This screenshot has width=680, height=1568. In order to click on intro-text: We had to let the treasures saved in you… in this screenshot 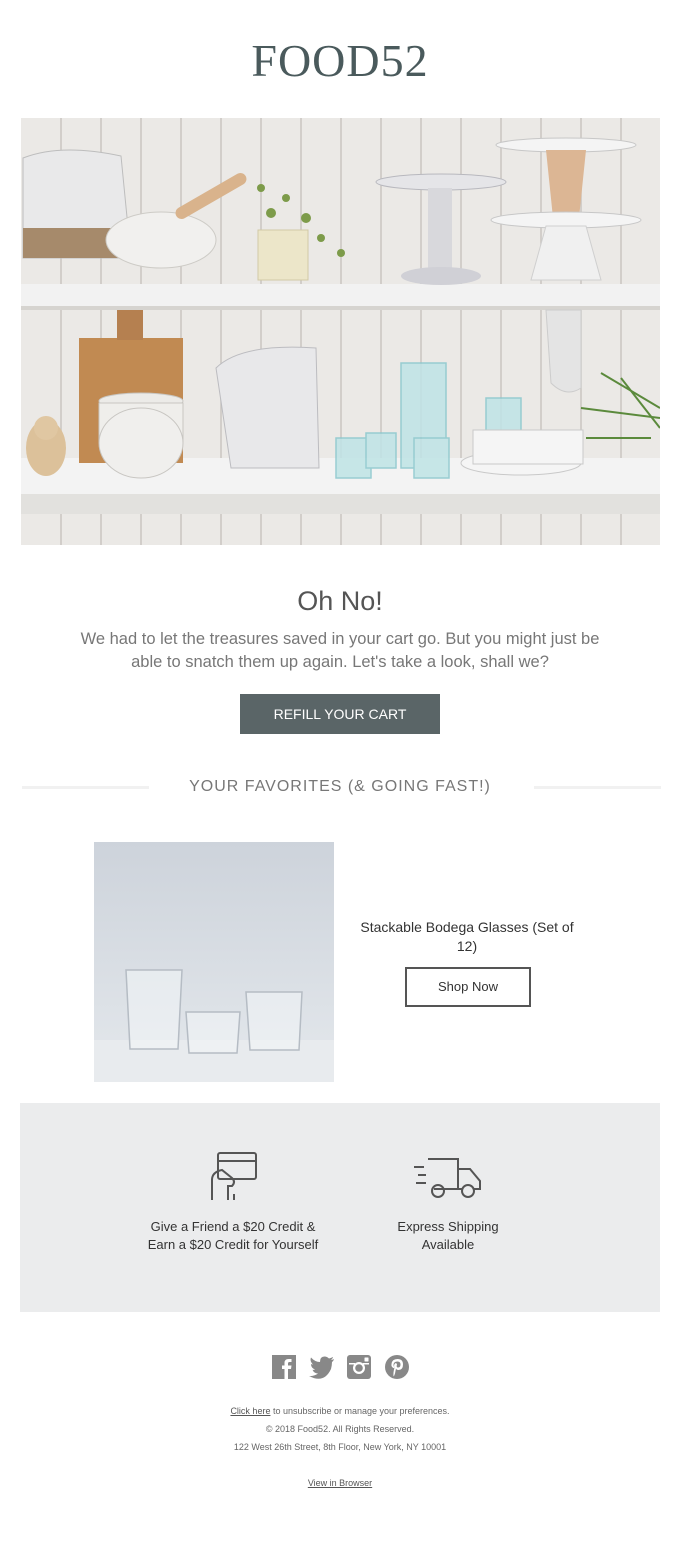, I will do `click(340, 650)`.